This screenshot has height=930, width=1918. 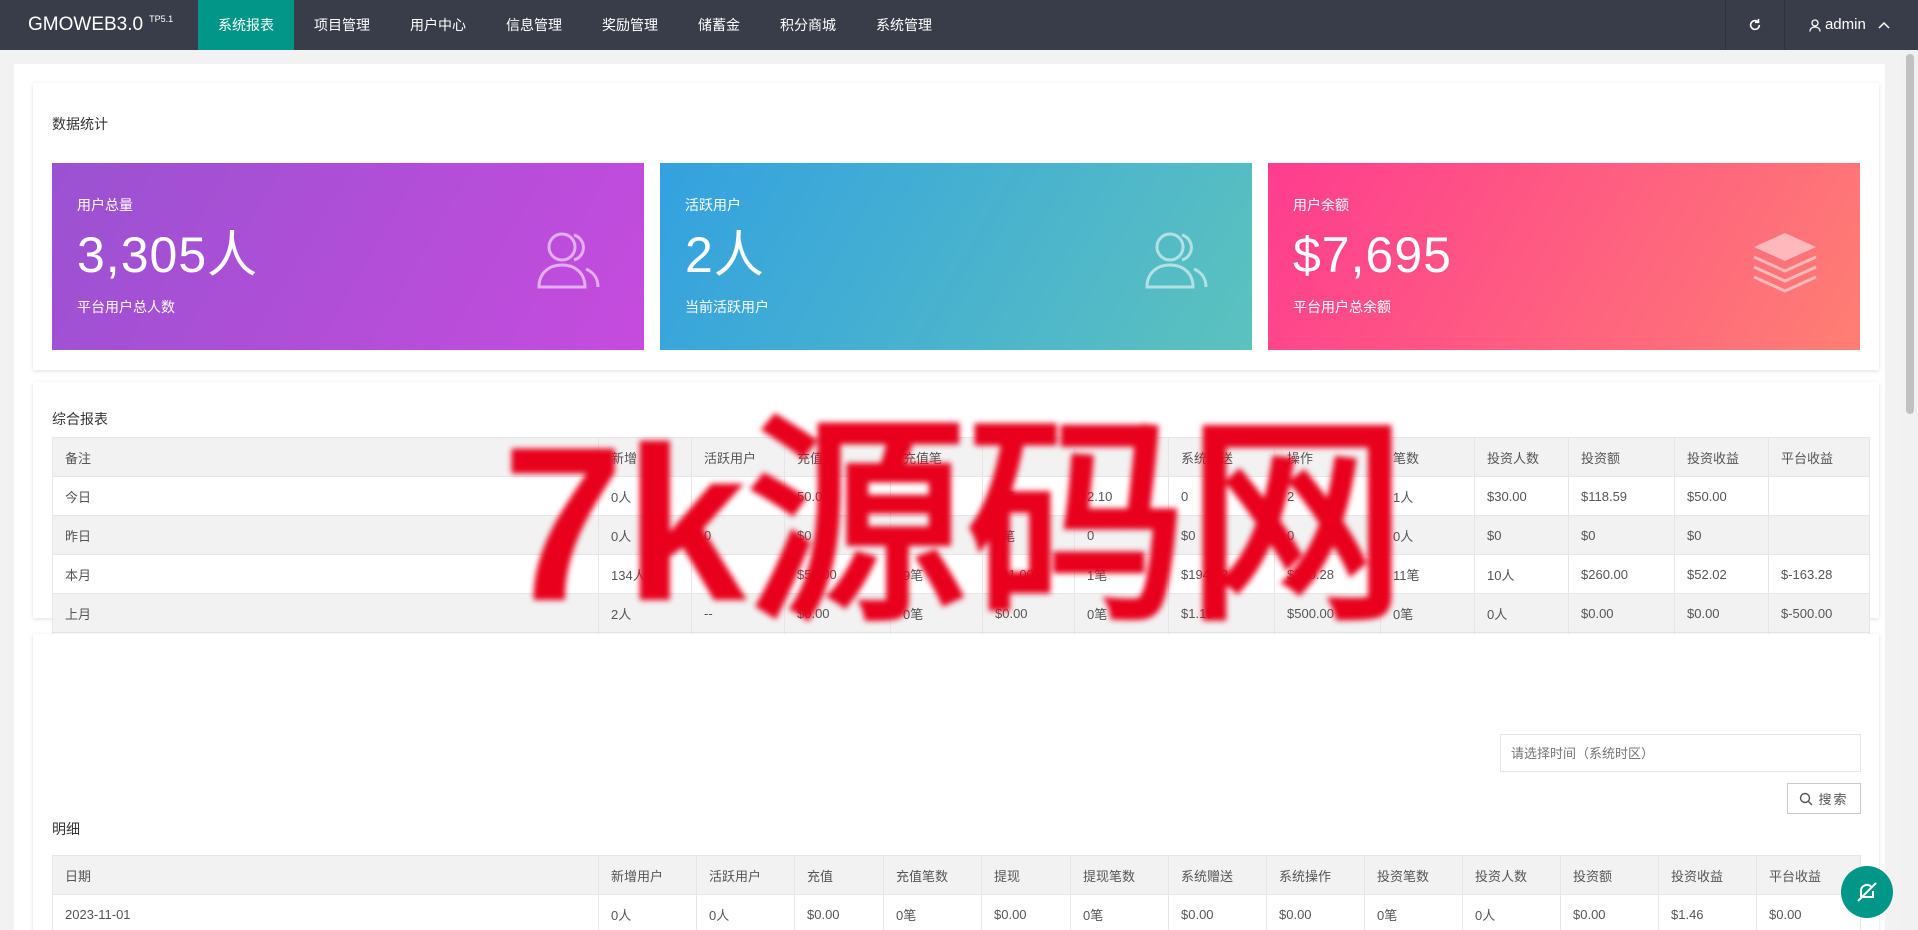 I want to click on nav-item: 用户中心, so click(x=438, y=25).